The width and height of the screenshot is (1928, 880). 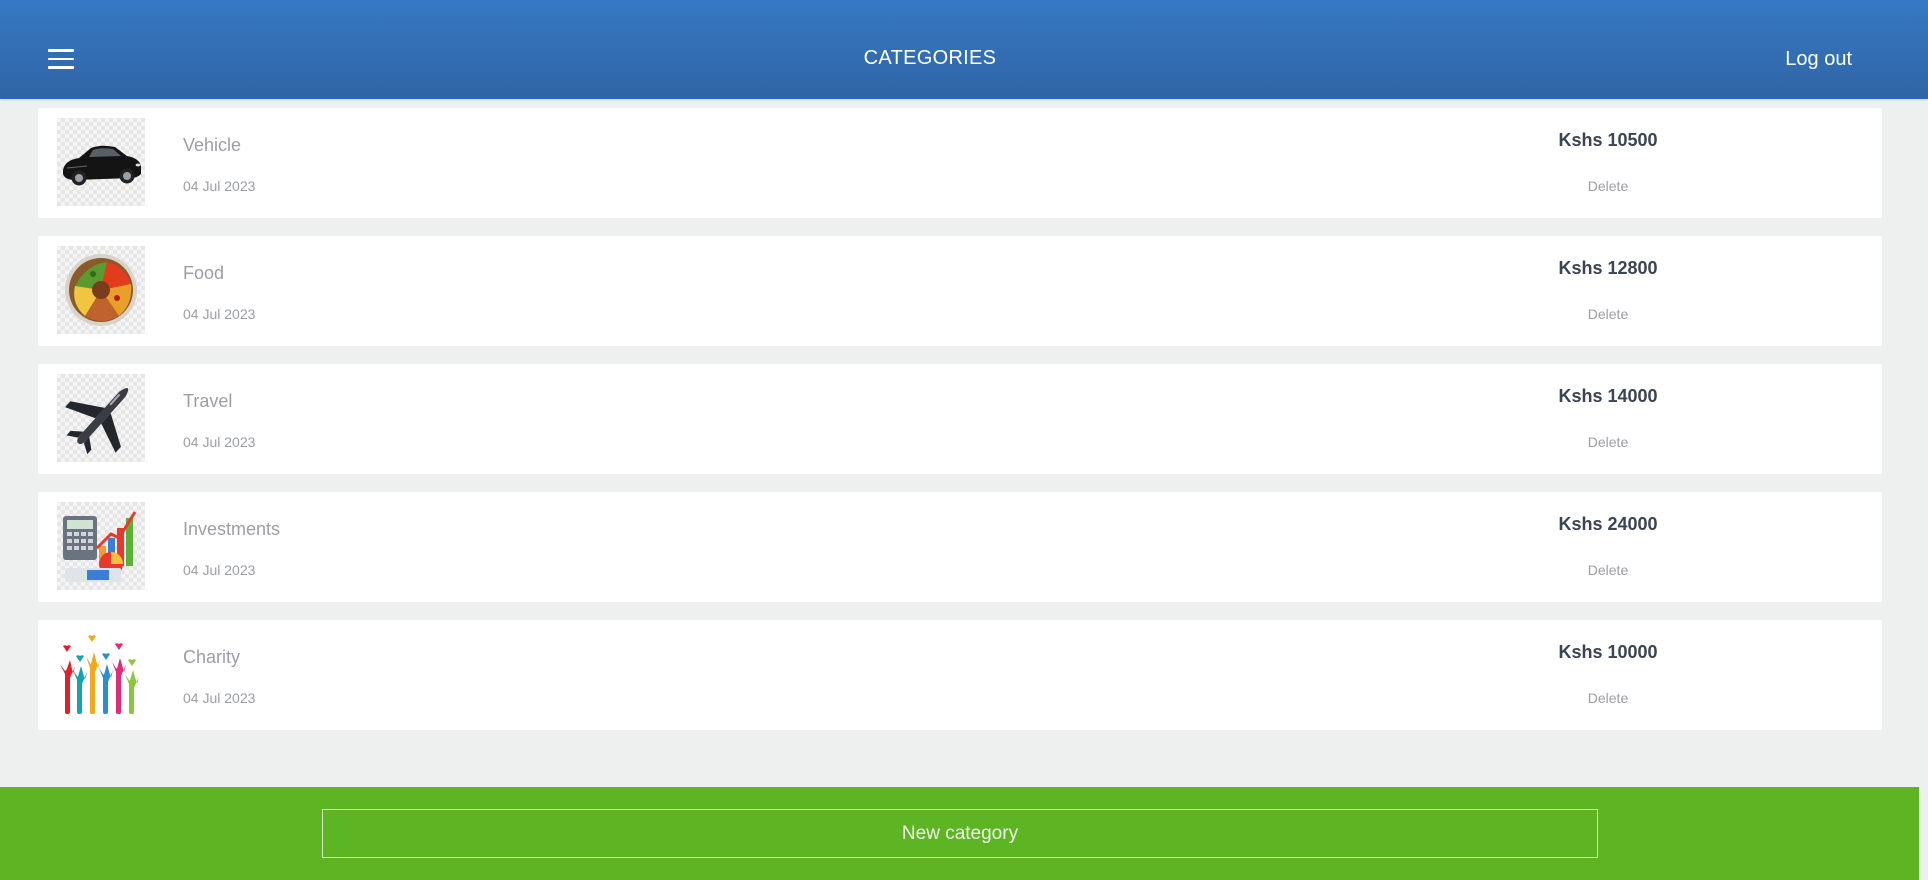 What do you see at coordinates (1608, 652) in the screenshot?
I see `category-amount: Kshs 10000` at bounding box center [1608, 652].